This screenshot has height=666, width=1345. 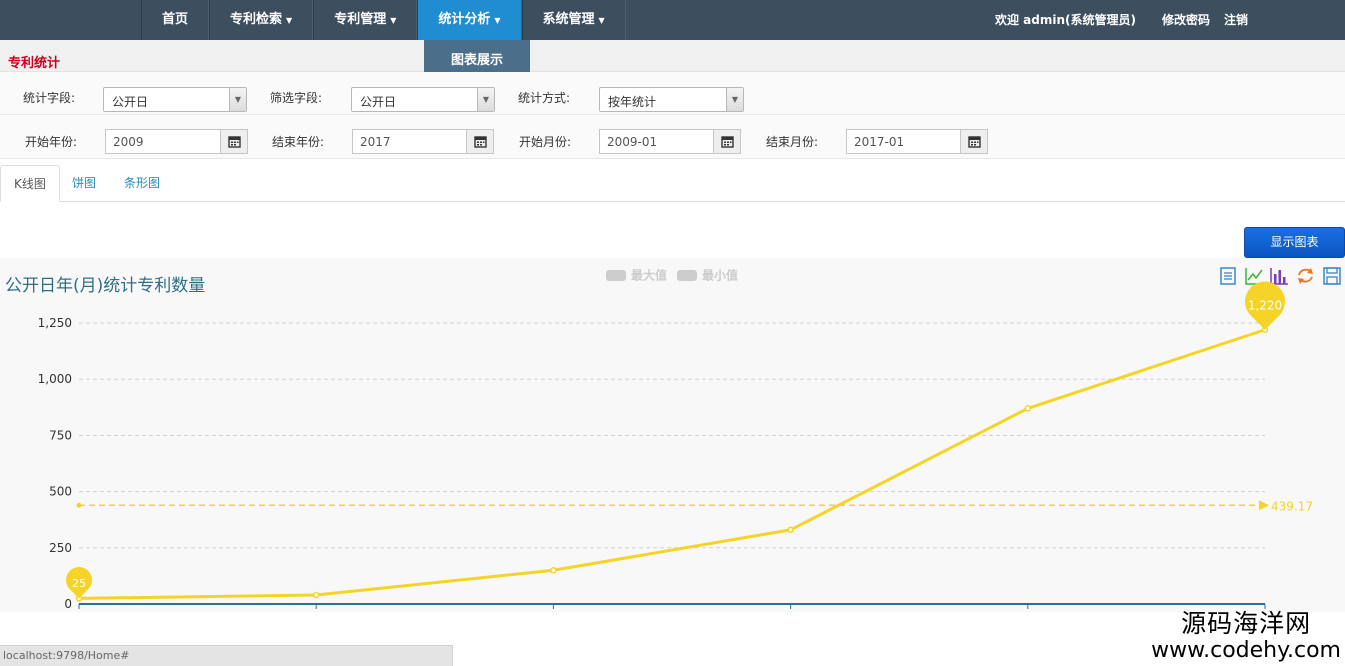 I want to click on user-area: 欢迎 admin(系统管理员) 修改密码 注销, so click(x=1121, y=20).